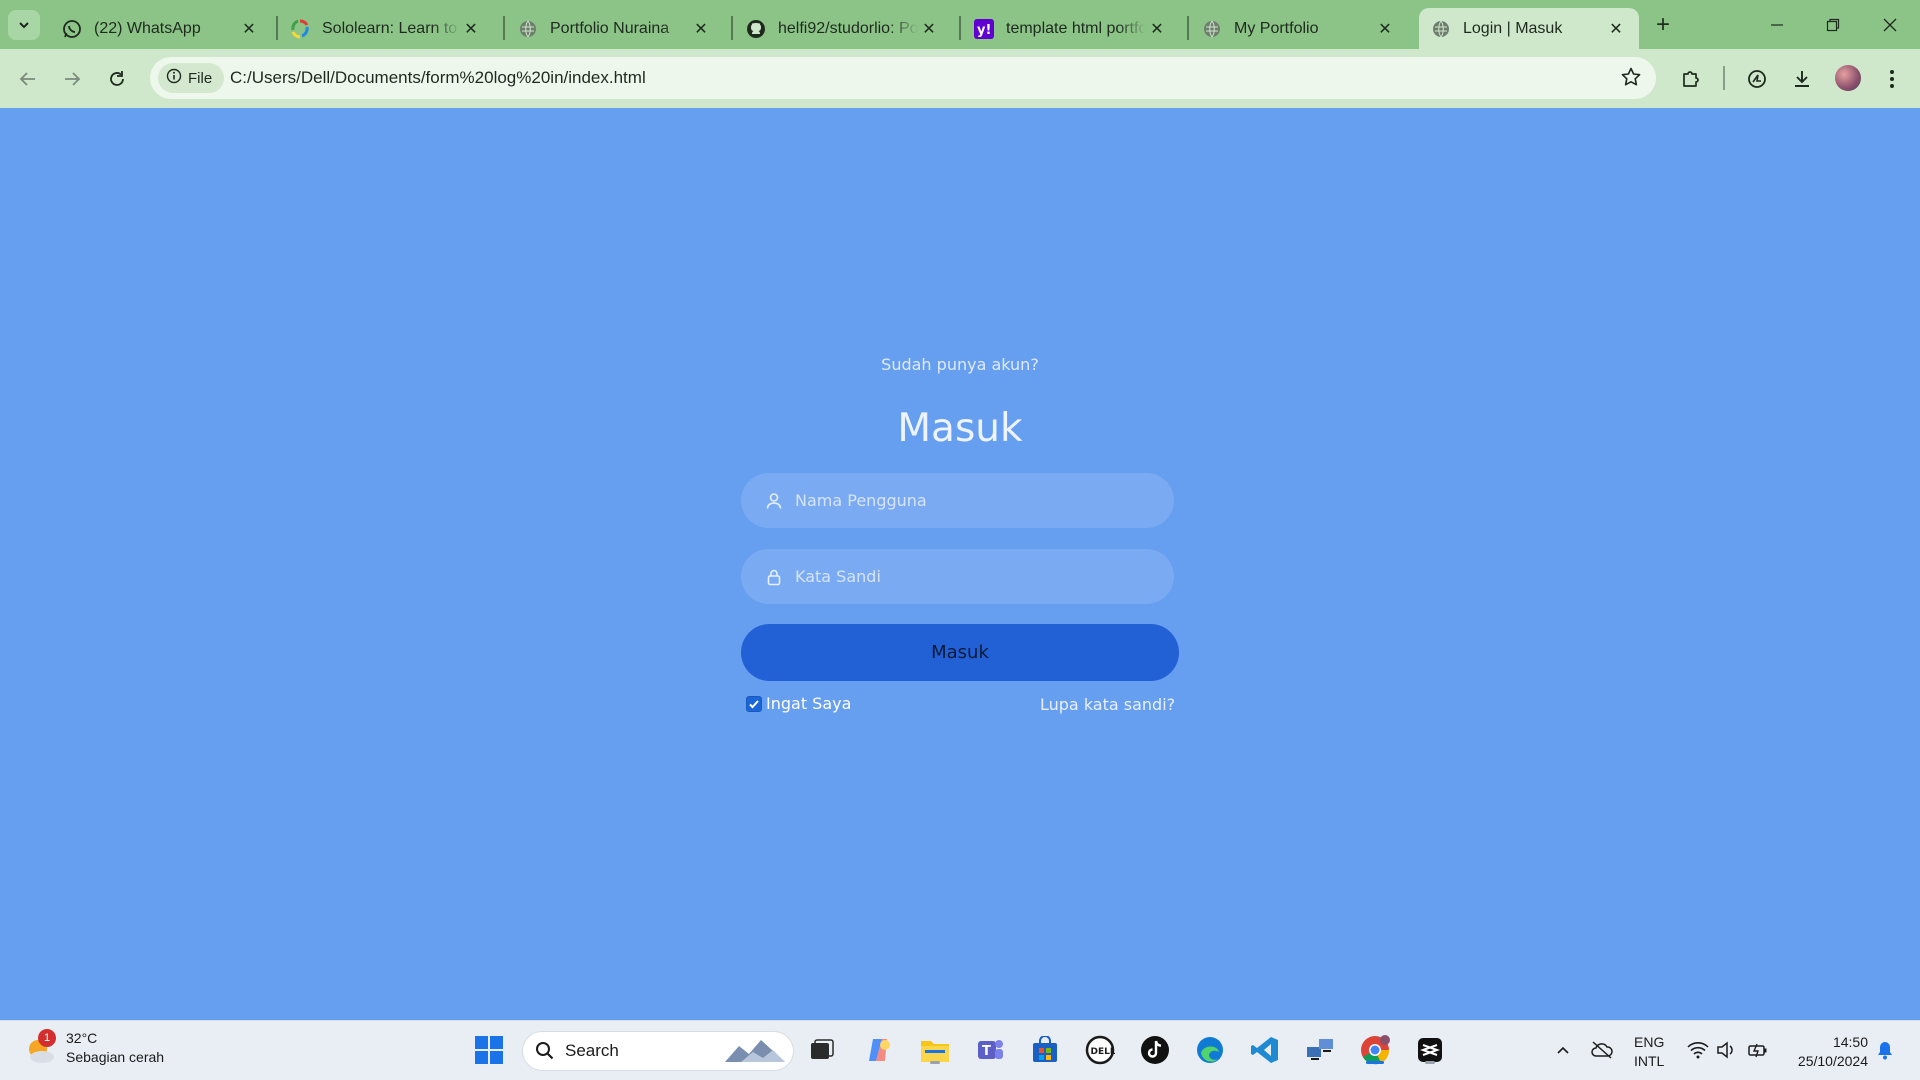  I want to click on chevron-down-icon, so click(24, 25).